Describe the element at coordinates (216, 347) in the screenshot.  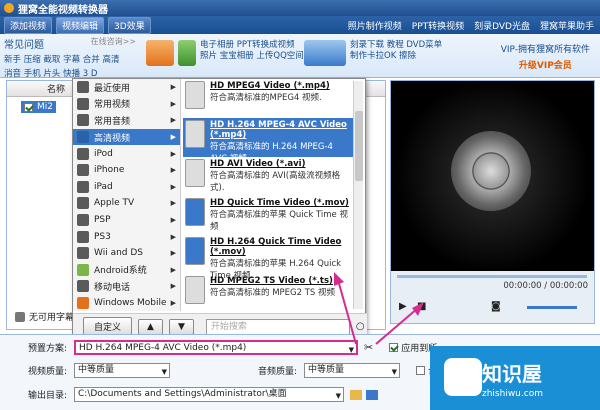
I see `preset-select: HD H.264 MPEG-4 AVC Video (*.mp4) ▼` at that location.